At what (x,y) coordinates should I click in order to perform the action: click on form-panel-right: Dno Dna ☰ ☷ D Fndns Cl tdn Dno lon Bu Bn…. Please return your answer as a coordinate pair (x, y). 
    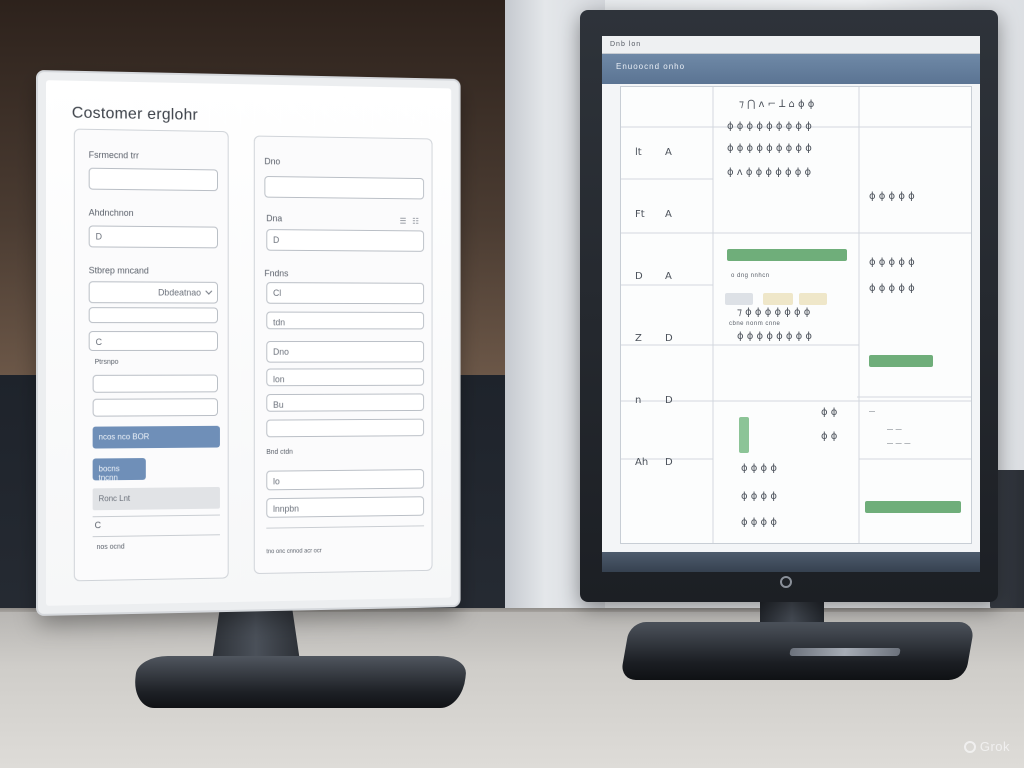
    Looking at the image, I should click on (343, 355).